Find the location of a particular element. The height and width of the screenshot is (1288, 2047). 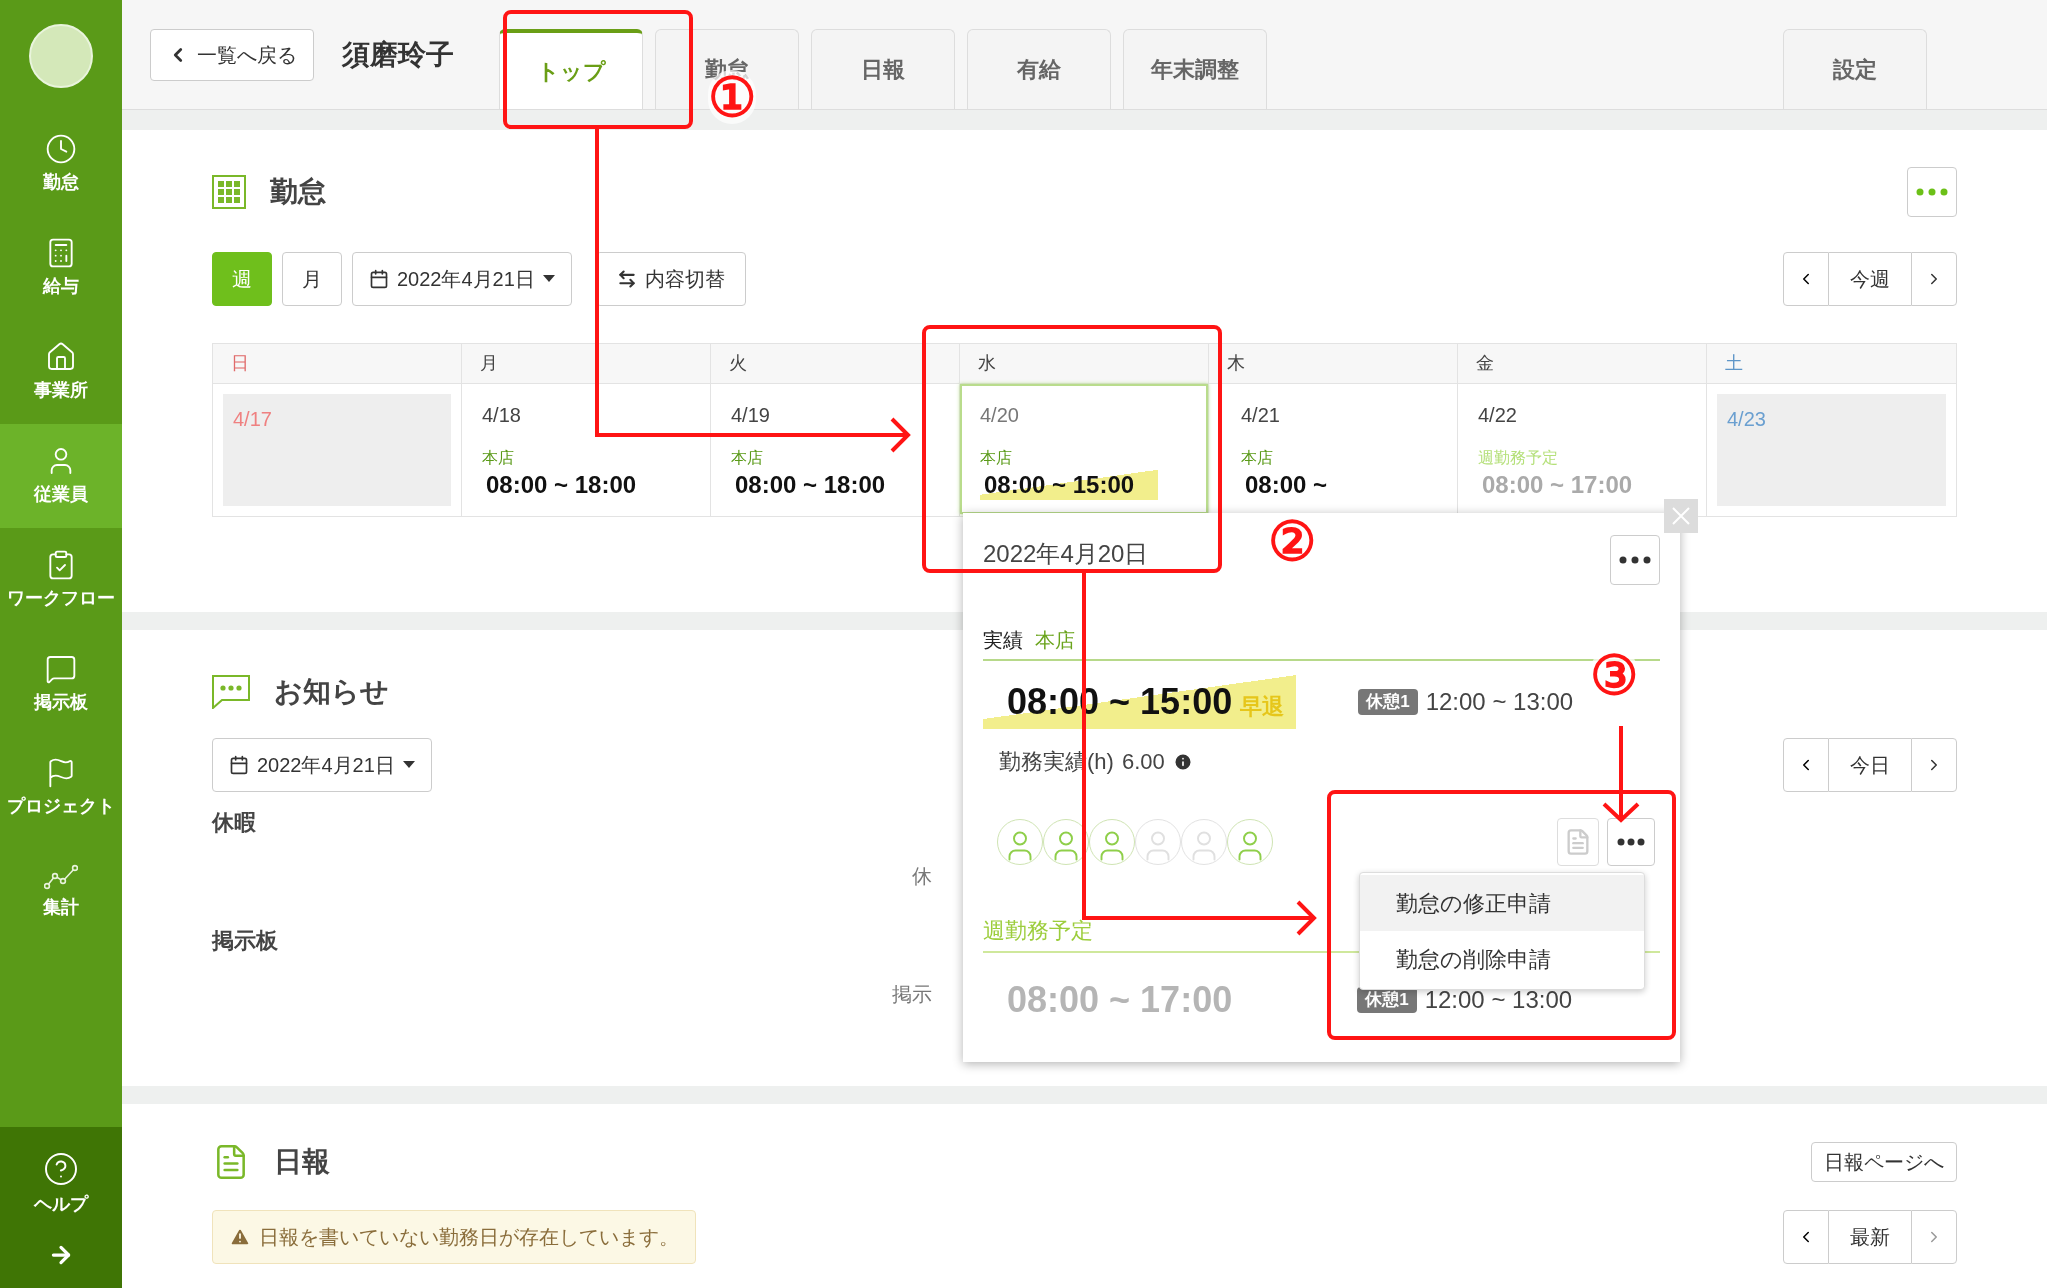

work-time: 08:00 ~ 17:00 is located at coordinates (1557, 485).